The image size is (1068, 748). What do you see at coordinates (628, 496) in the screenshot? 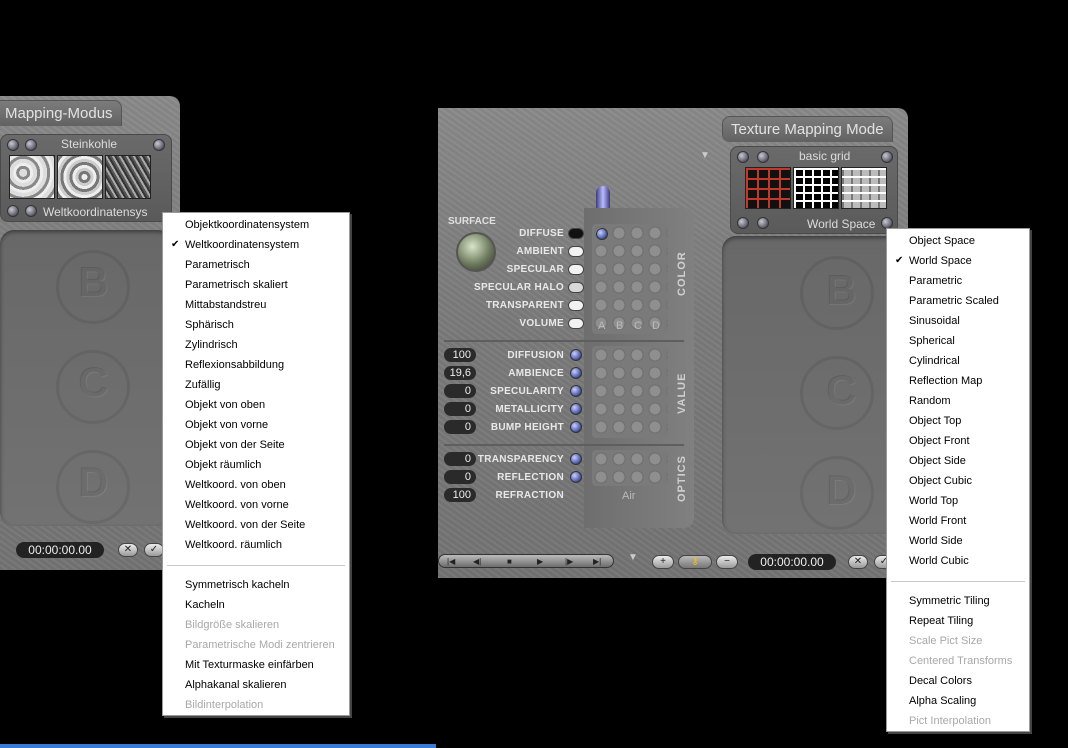
I see `refraction-preset: Air` at bounding box center [628, 496].